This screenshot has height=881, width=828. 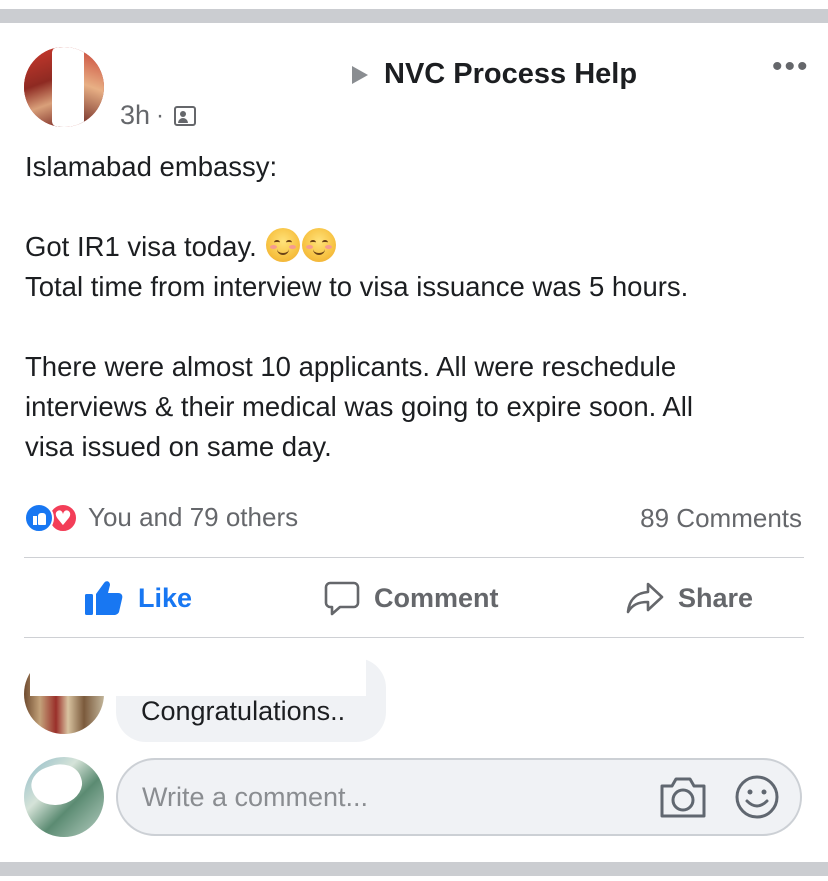 I want to click on share-label: Share, so click(x=716, y=597).